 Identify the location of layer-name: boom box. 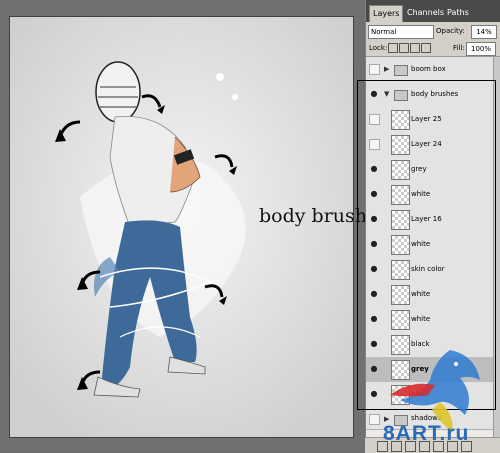
(428, 69).